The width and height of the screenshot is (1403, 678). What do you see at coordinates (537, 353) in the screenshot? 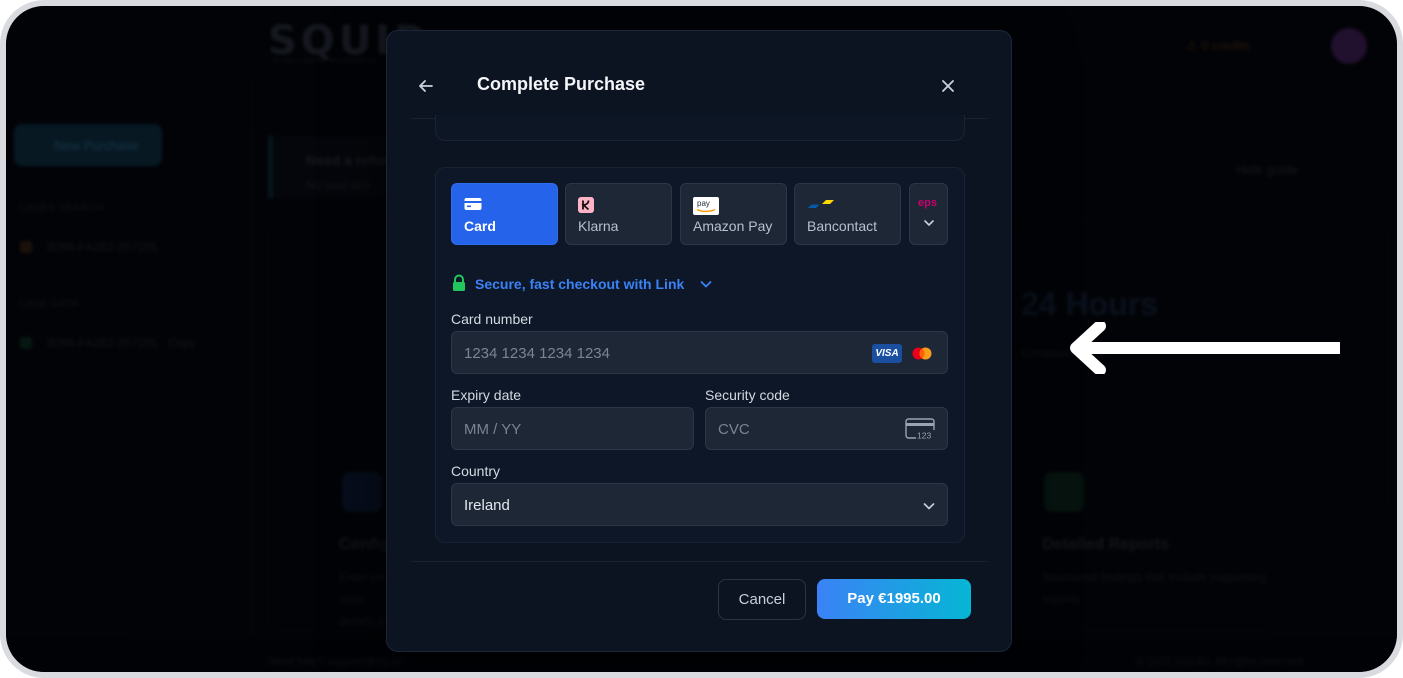
I see `card-number-placeholder: 1234 1234 1234 1234` at bounding box center [537, 353].